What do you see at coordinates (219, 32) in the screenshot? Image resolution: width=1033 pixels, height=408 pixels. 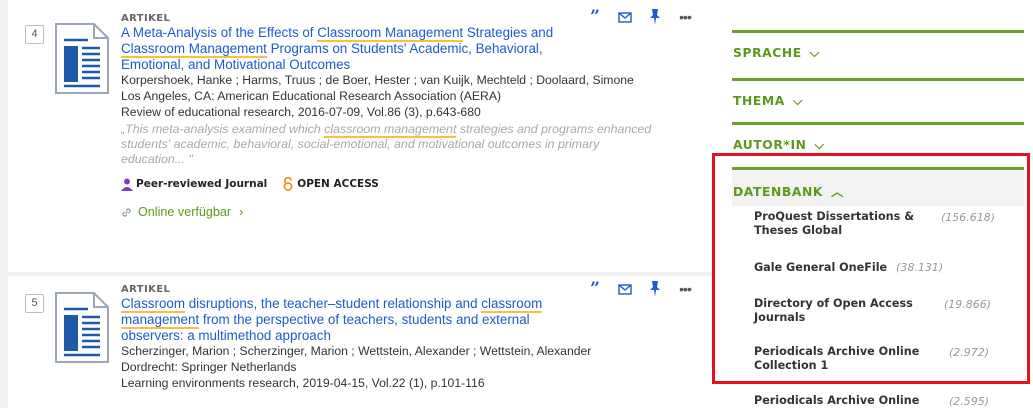 I see `title-text: A Meta-Analysis of the Effects of` at bounding box center [219, 32].